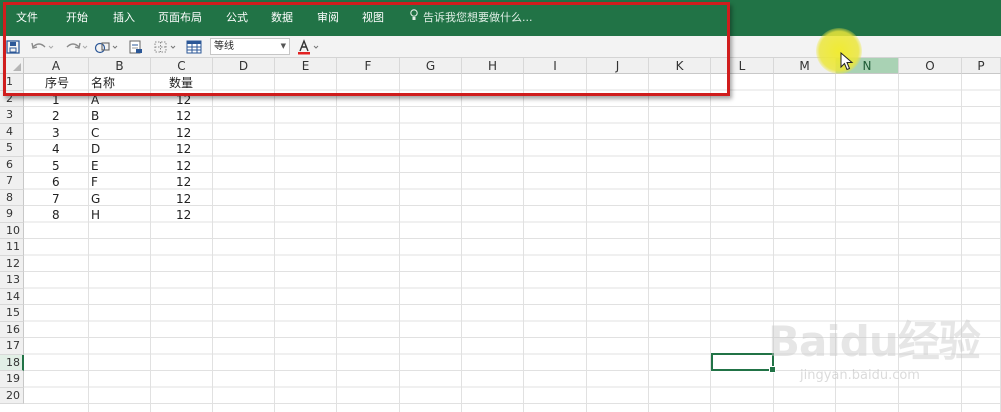 This screenshot has height=412, width=1001. What do you see at coordinates (12, 197) in the screenshot?
I see `row-header-8: 8` at bounding box center [12, 197].